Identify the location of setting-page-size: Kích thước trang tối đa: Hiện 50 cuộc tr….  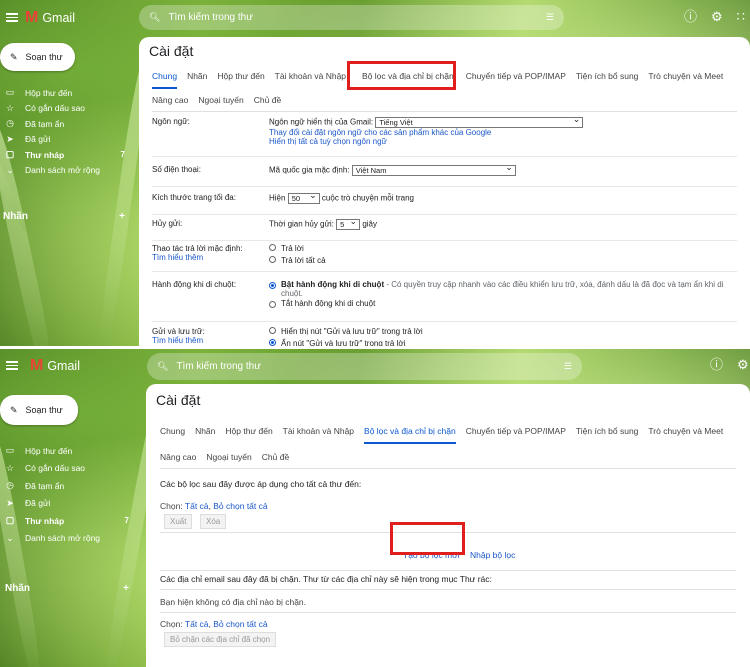
(444, 203).